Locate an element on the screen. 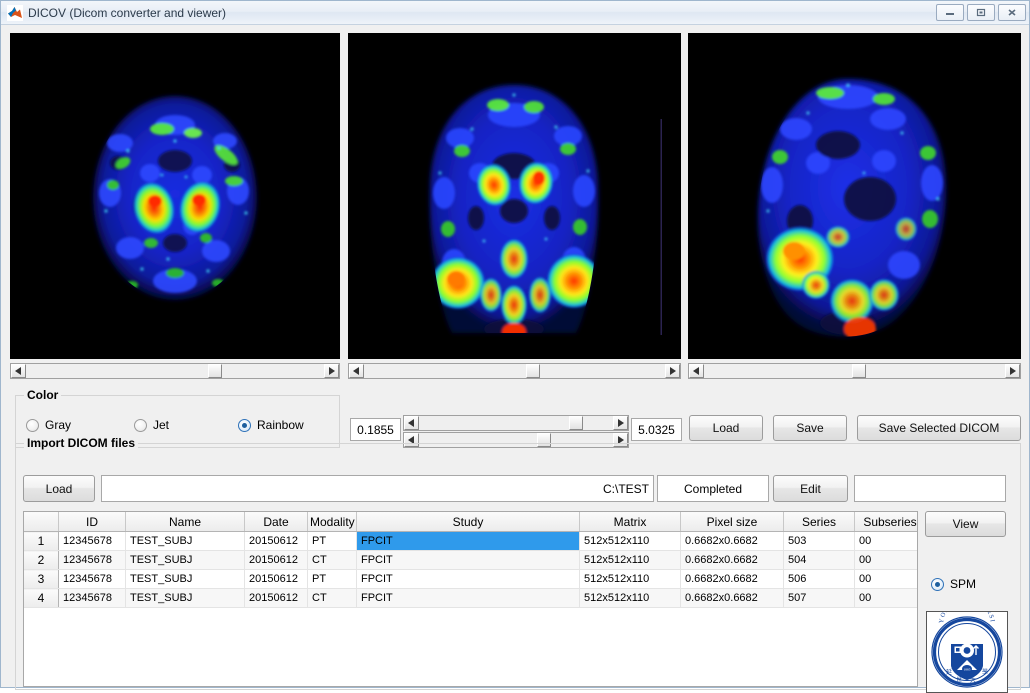  scroll-right-arrow-sagittal is located at coordinates (1012, 371).